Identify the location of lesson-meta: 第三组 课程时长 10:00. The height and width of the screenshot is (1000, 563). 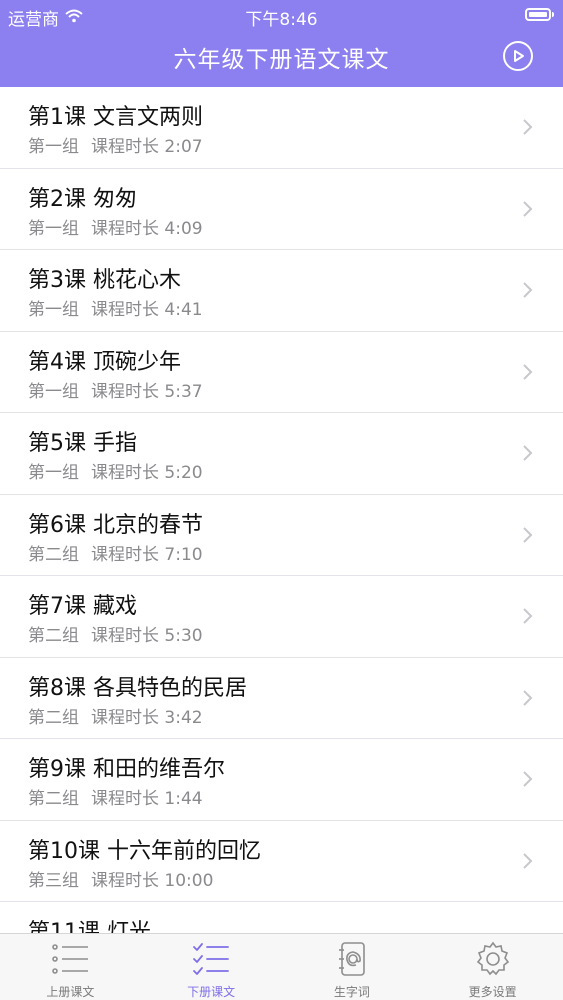
(120, 878).